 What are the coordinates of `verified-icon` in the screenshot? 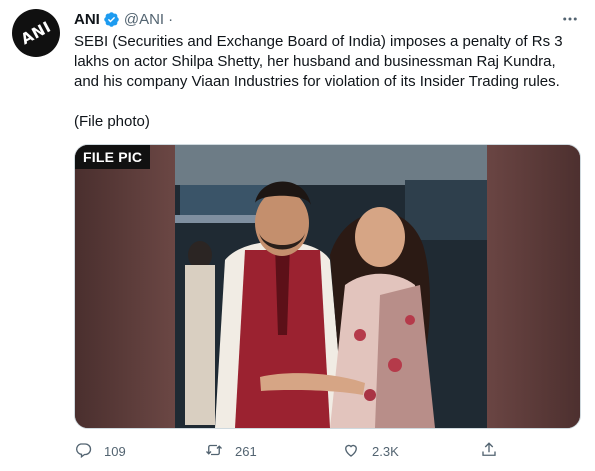 It's located at (111, 19).